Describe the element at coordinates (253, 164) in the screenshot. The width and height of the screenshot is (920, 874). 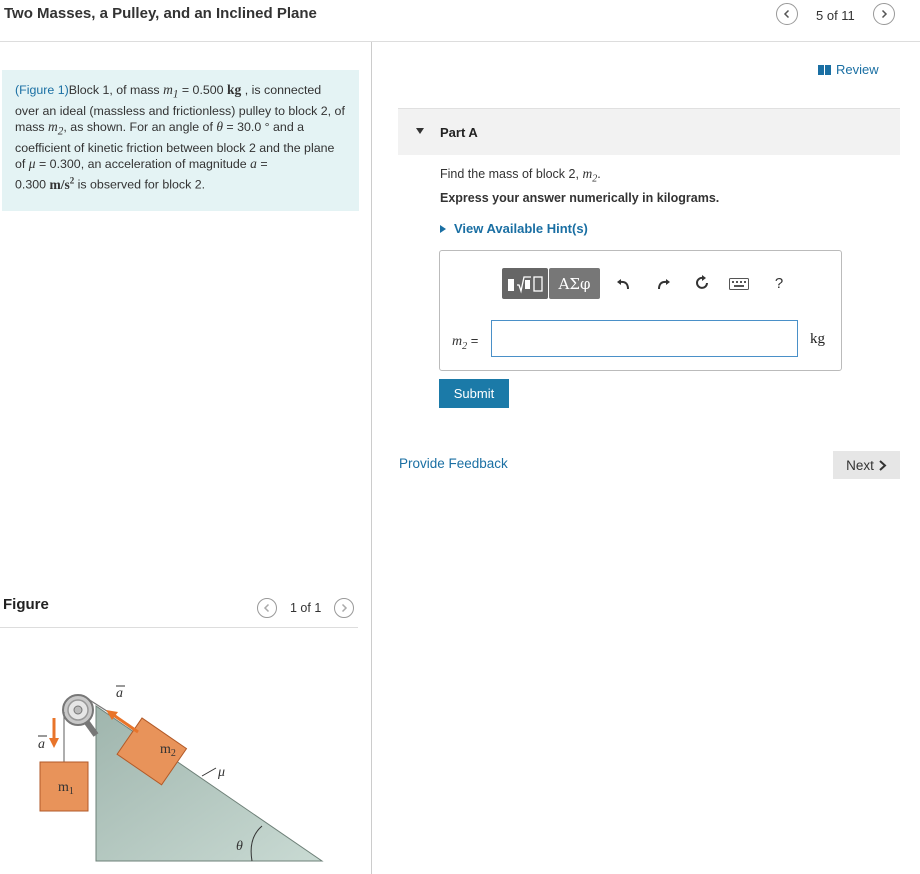
I see `var-a: a` at that location.